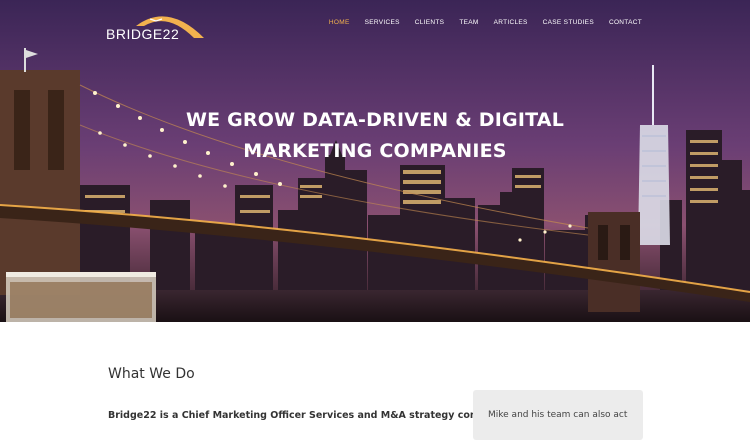  Describe the element at coordinates (375, 119) in the screenshot. I see `hero-headline-line1: WE GROW DATA-DRIVEN & DIGITAL` at that location.